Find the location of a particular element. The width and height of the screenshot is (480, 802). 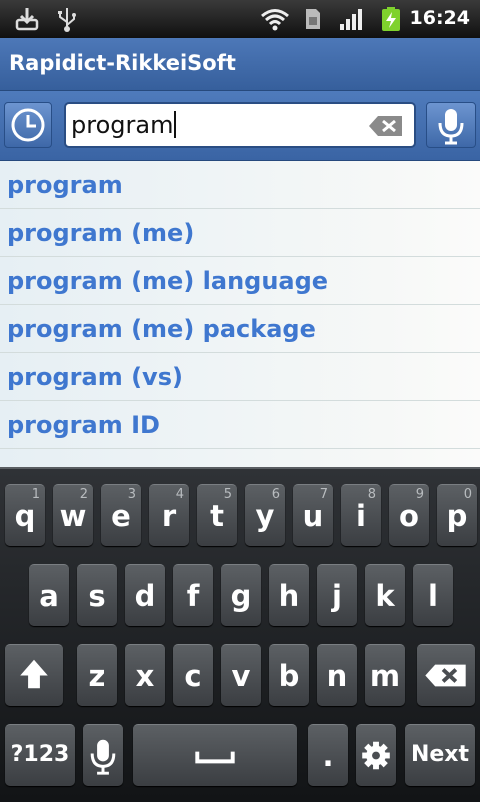

space-bar-icon is located at coordinates (215, 757).